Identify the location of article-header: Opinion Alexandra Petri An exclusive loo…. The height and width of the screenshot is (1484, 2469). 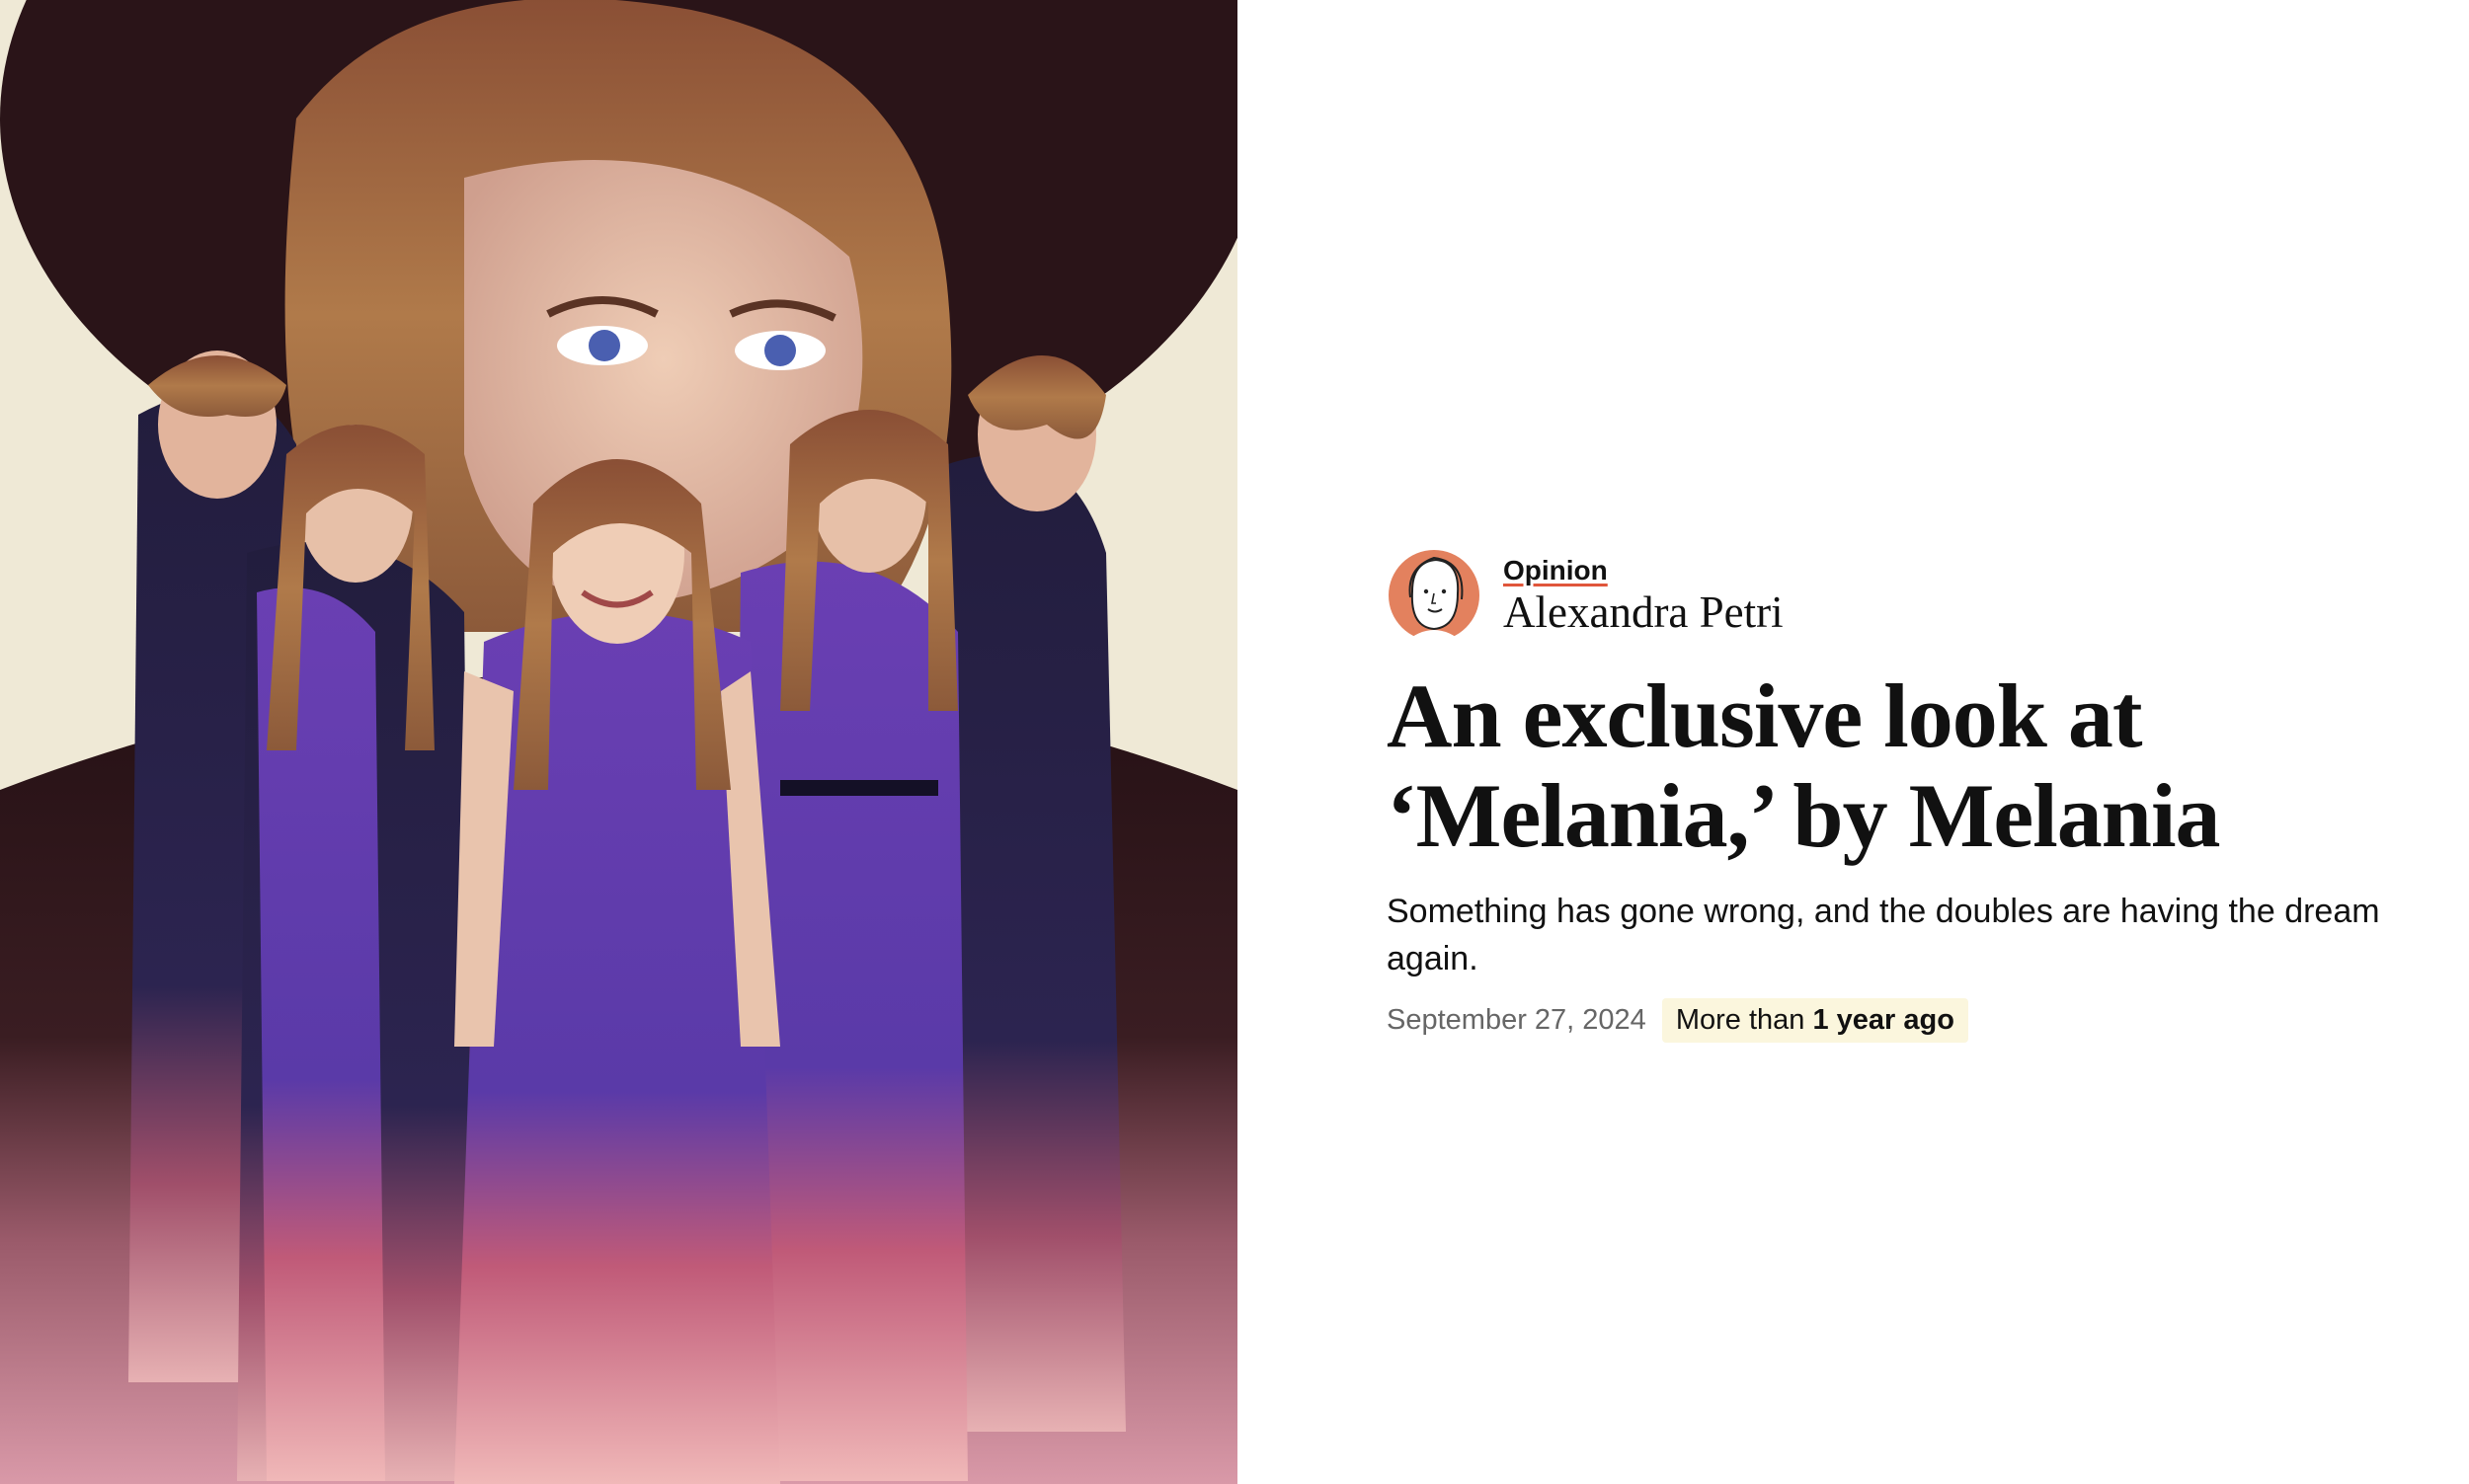
(1890, 795).